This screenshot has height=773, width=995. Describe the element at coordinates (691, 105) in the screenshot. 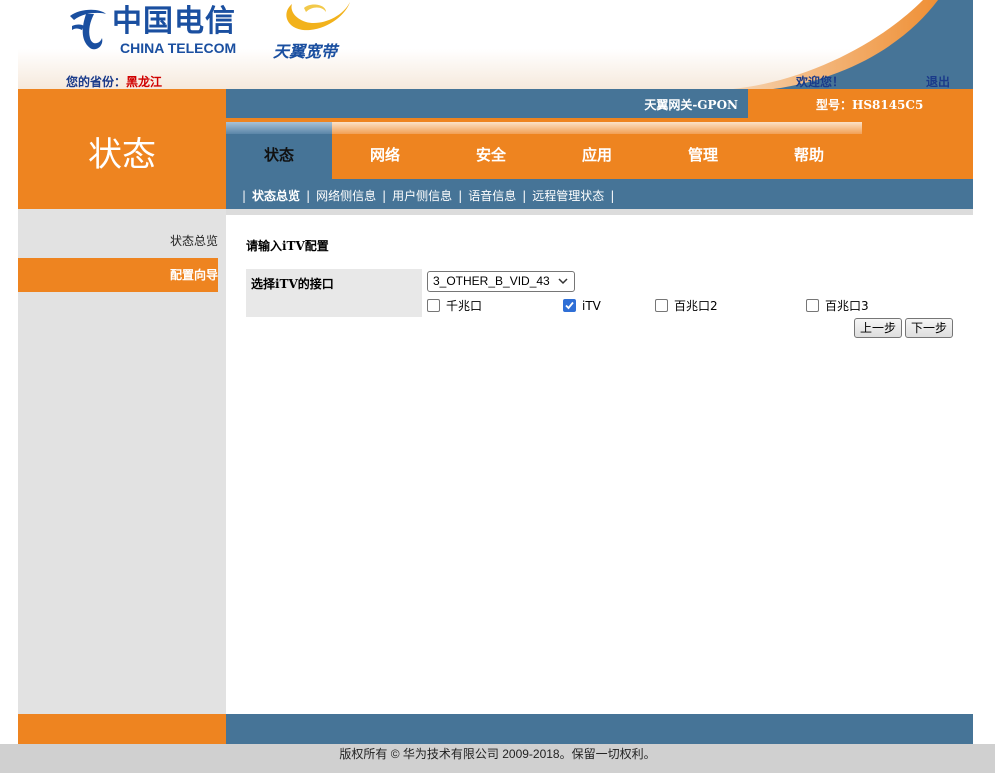

I see `gateway-name: 天翼网关-GPON` at that location.